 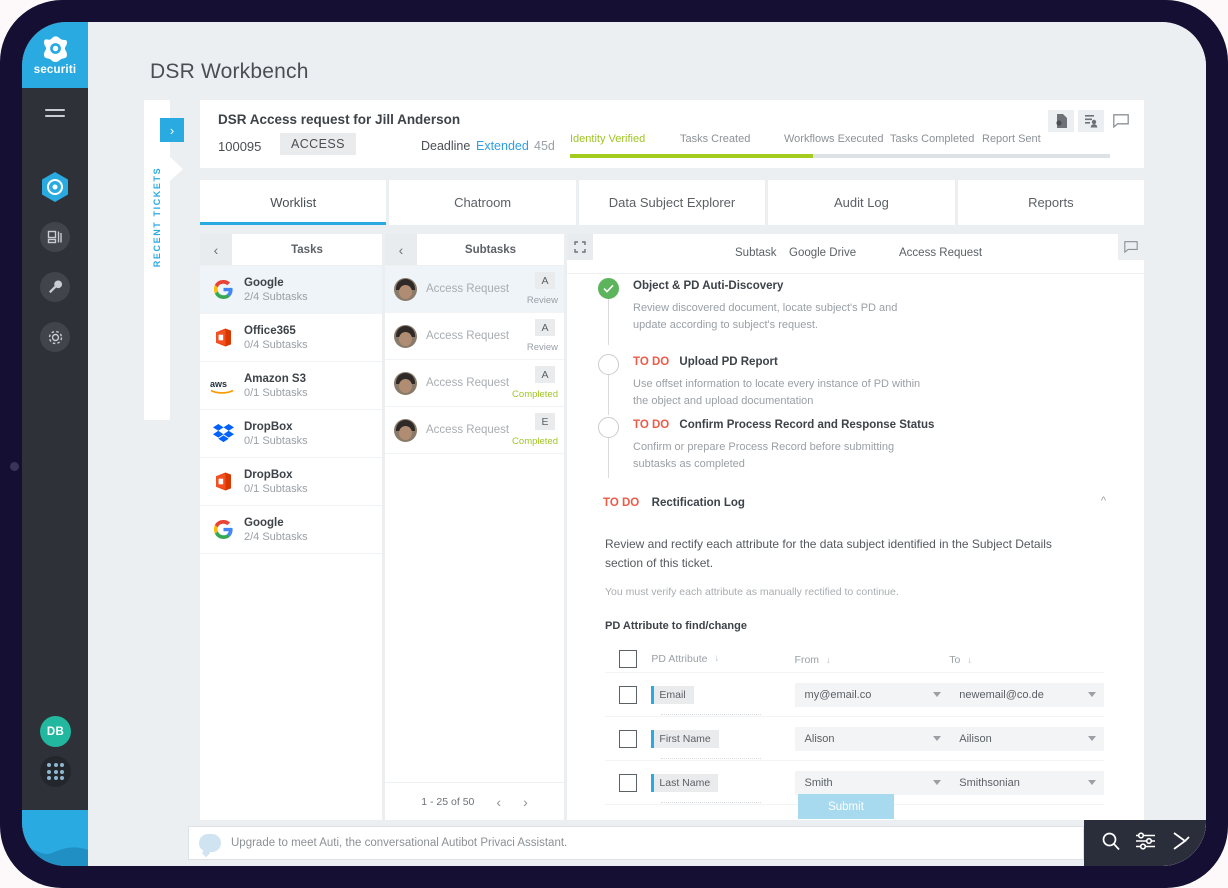 I want to click on subtask-row: Access Request E Completed, so click(x=474, y=430).